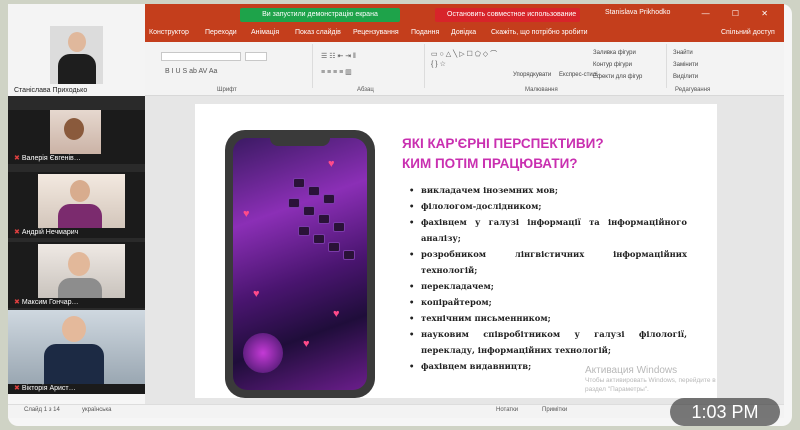 The image size is (800, 430). I want to click on font-group: B I U S ab AV Aa, so click(229, 66).